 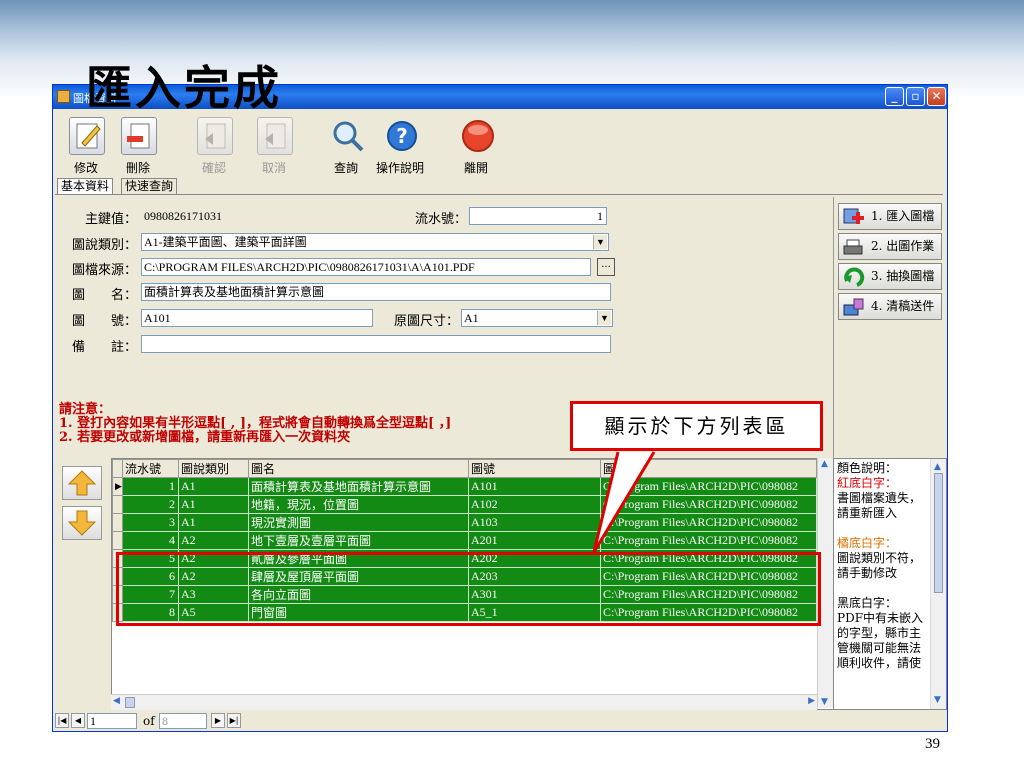 I want to click on exit-button: 離開, so click(x=476, y=144).